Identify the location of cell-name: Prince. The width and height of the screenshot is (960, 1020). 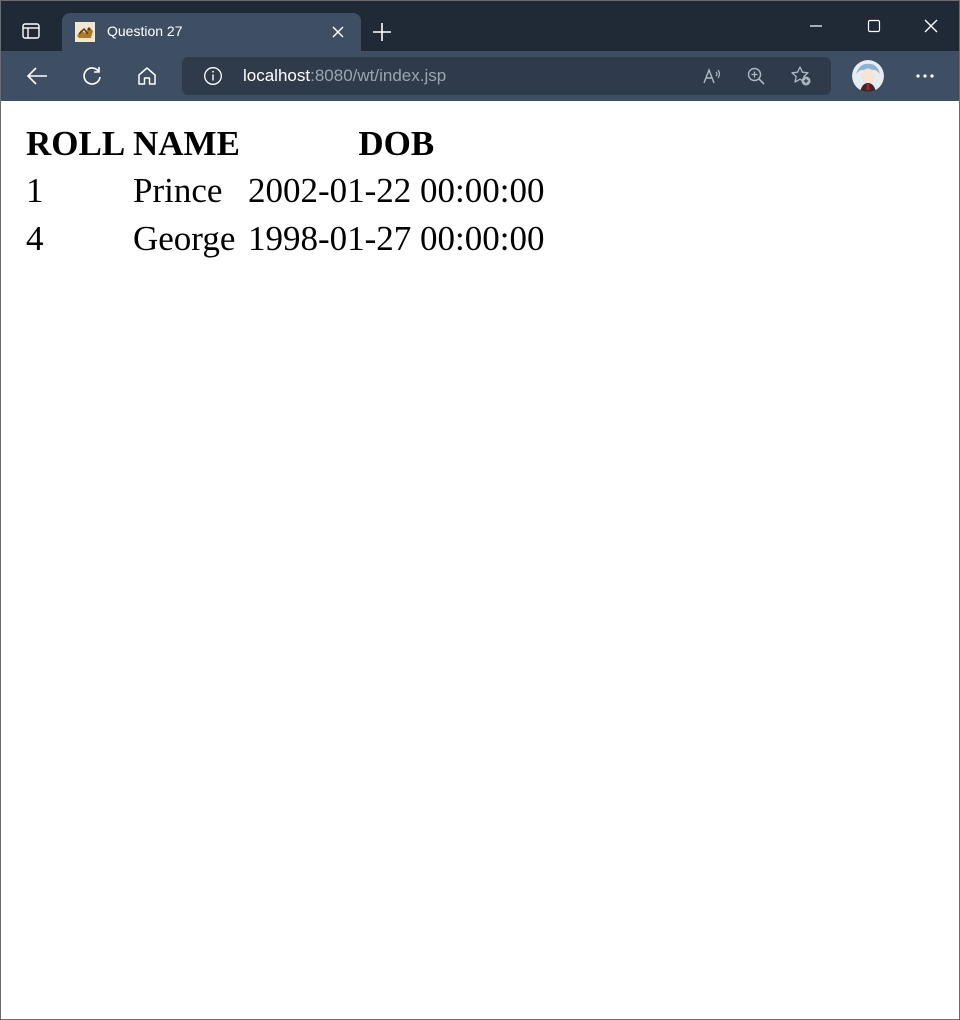
(178, 190).